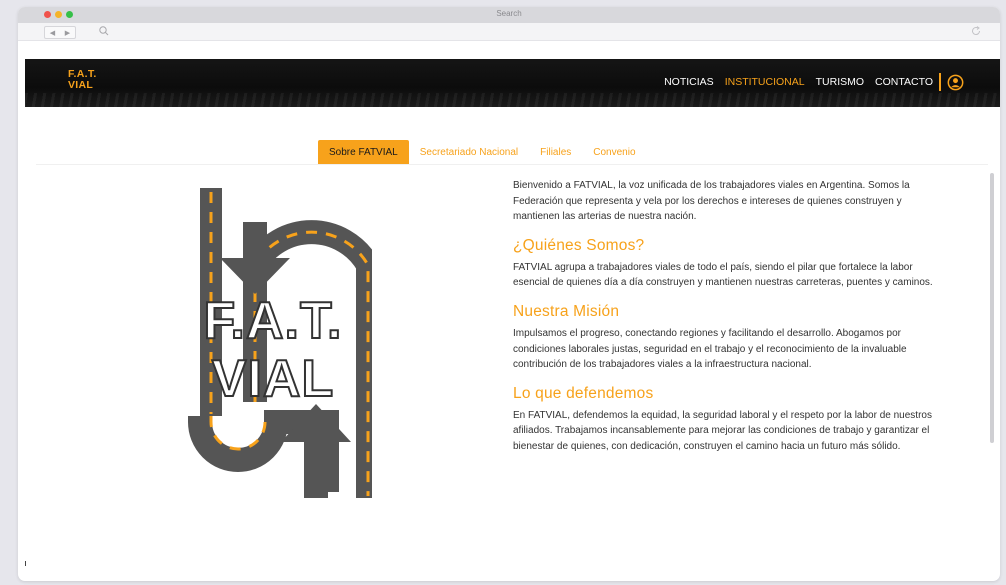  What do you see at coordinates (955, 82) in the screenshot?
I see `user-account-icon` at bounding box center [955, 82].